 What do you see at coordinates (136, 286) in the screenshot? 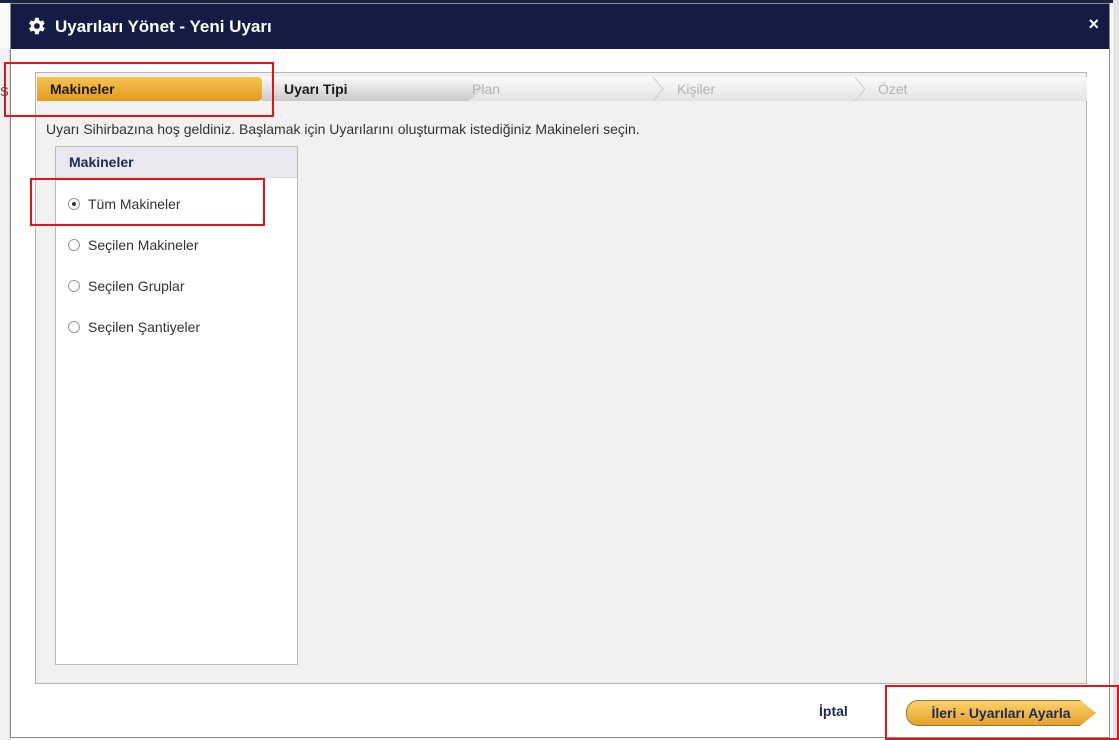
I see `option-label: Seçilen Gruplar` at bounding box center [136, 286].